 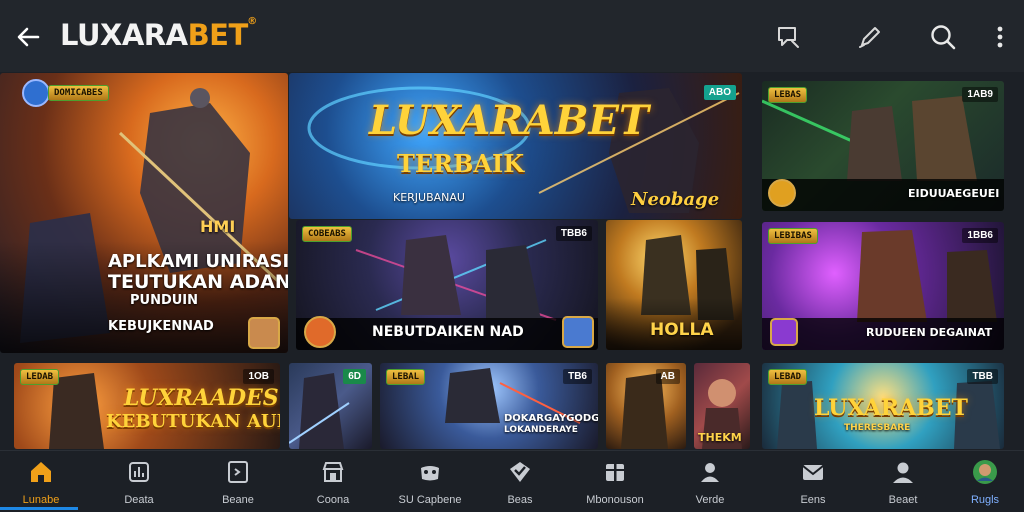 What do you see at coordinates (813, 500) in the screenshot?
I see `nav-item-label: Eens` at bounding box center [813, 500].